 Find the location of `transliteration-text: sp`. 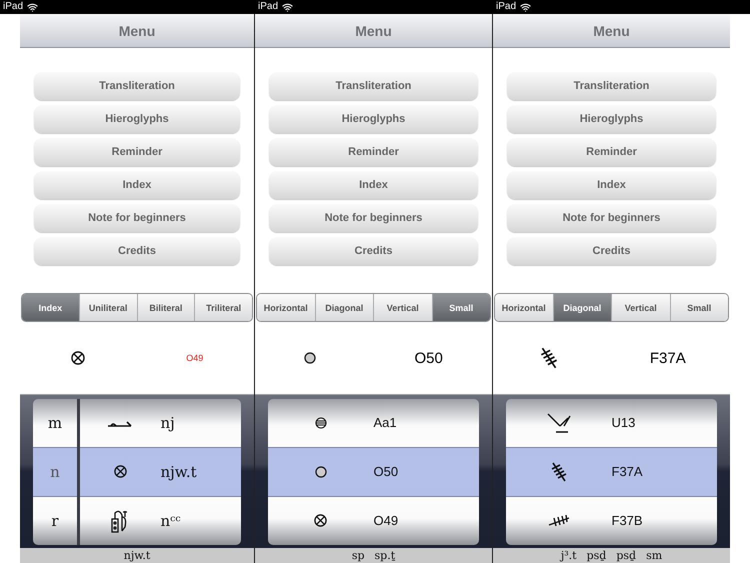

transliteration-text: sp is located at coordinates (358, 555).